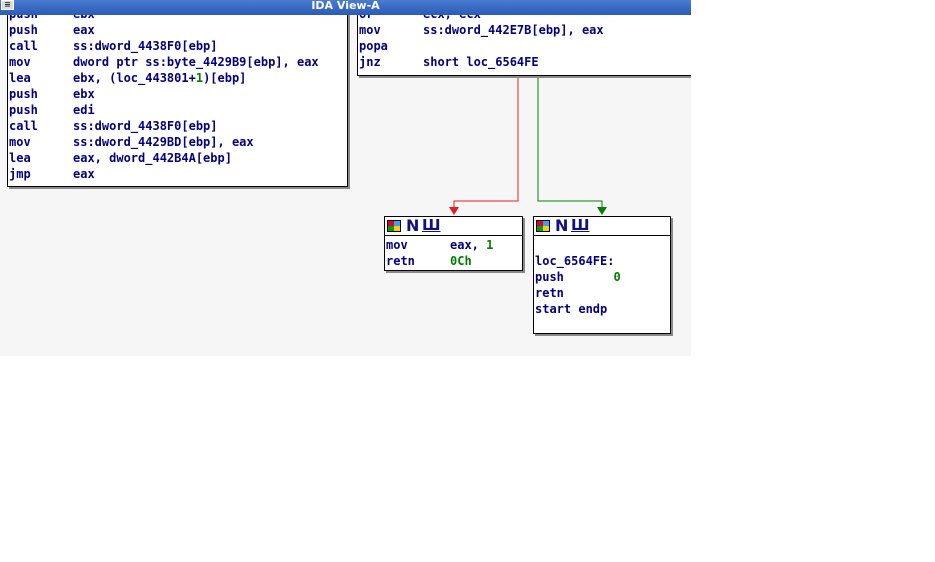 Image resolution: width=935 pixels, height=562 pixels. I want to click on code-line: push eax, so click(177, 30).